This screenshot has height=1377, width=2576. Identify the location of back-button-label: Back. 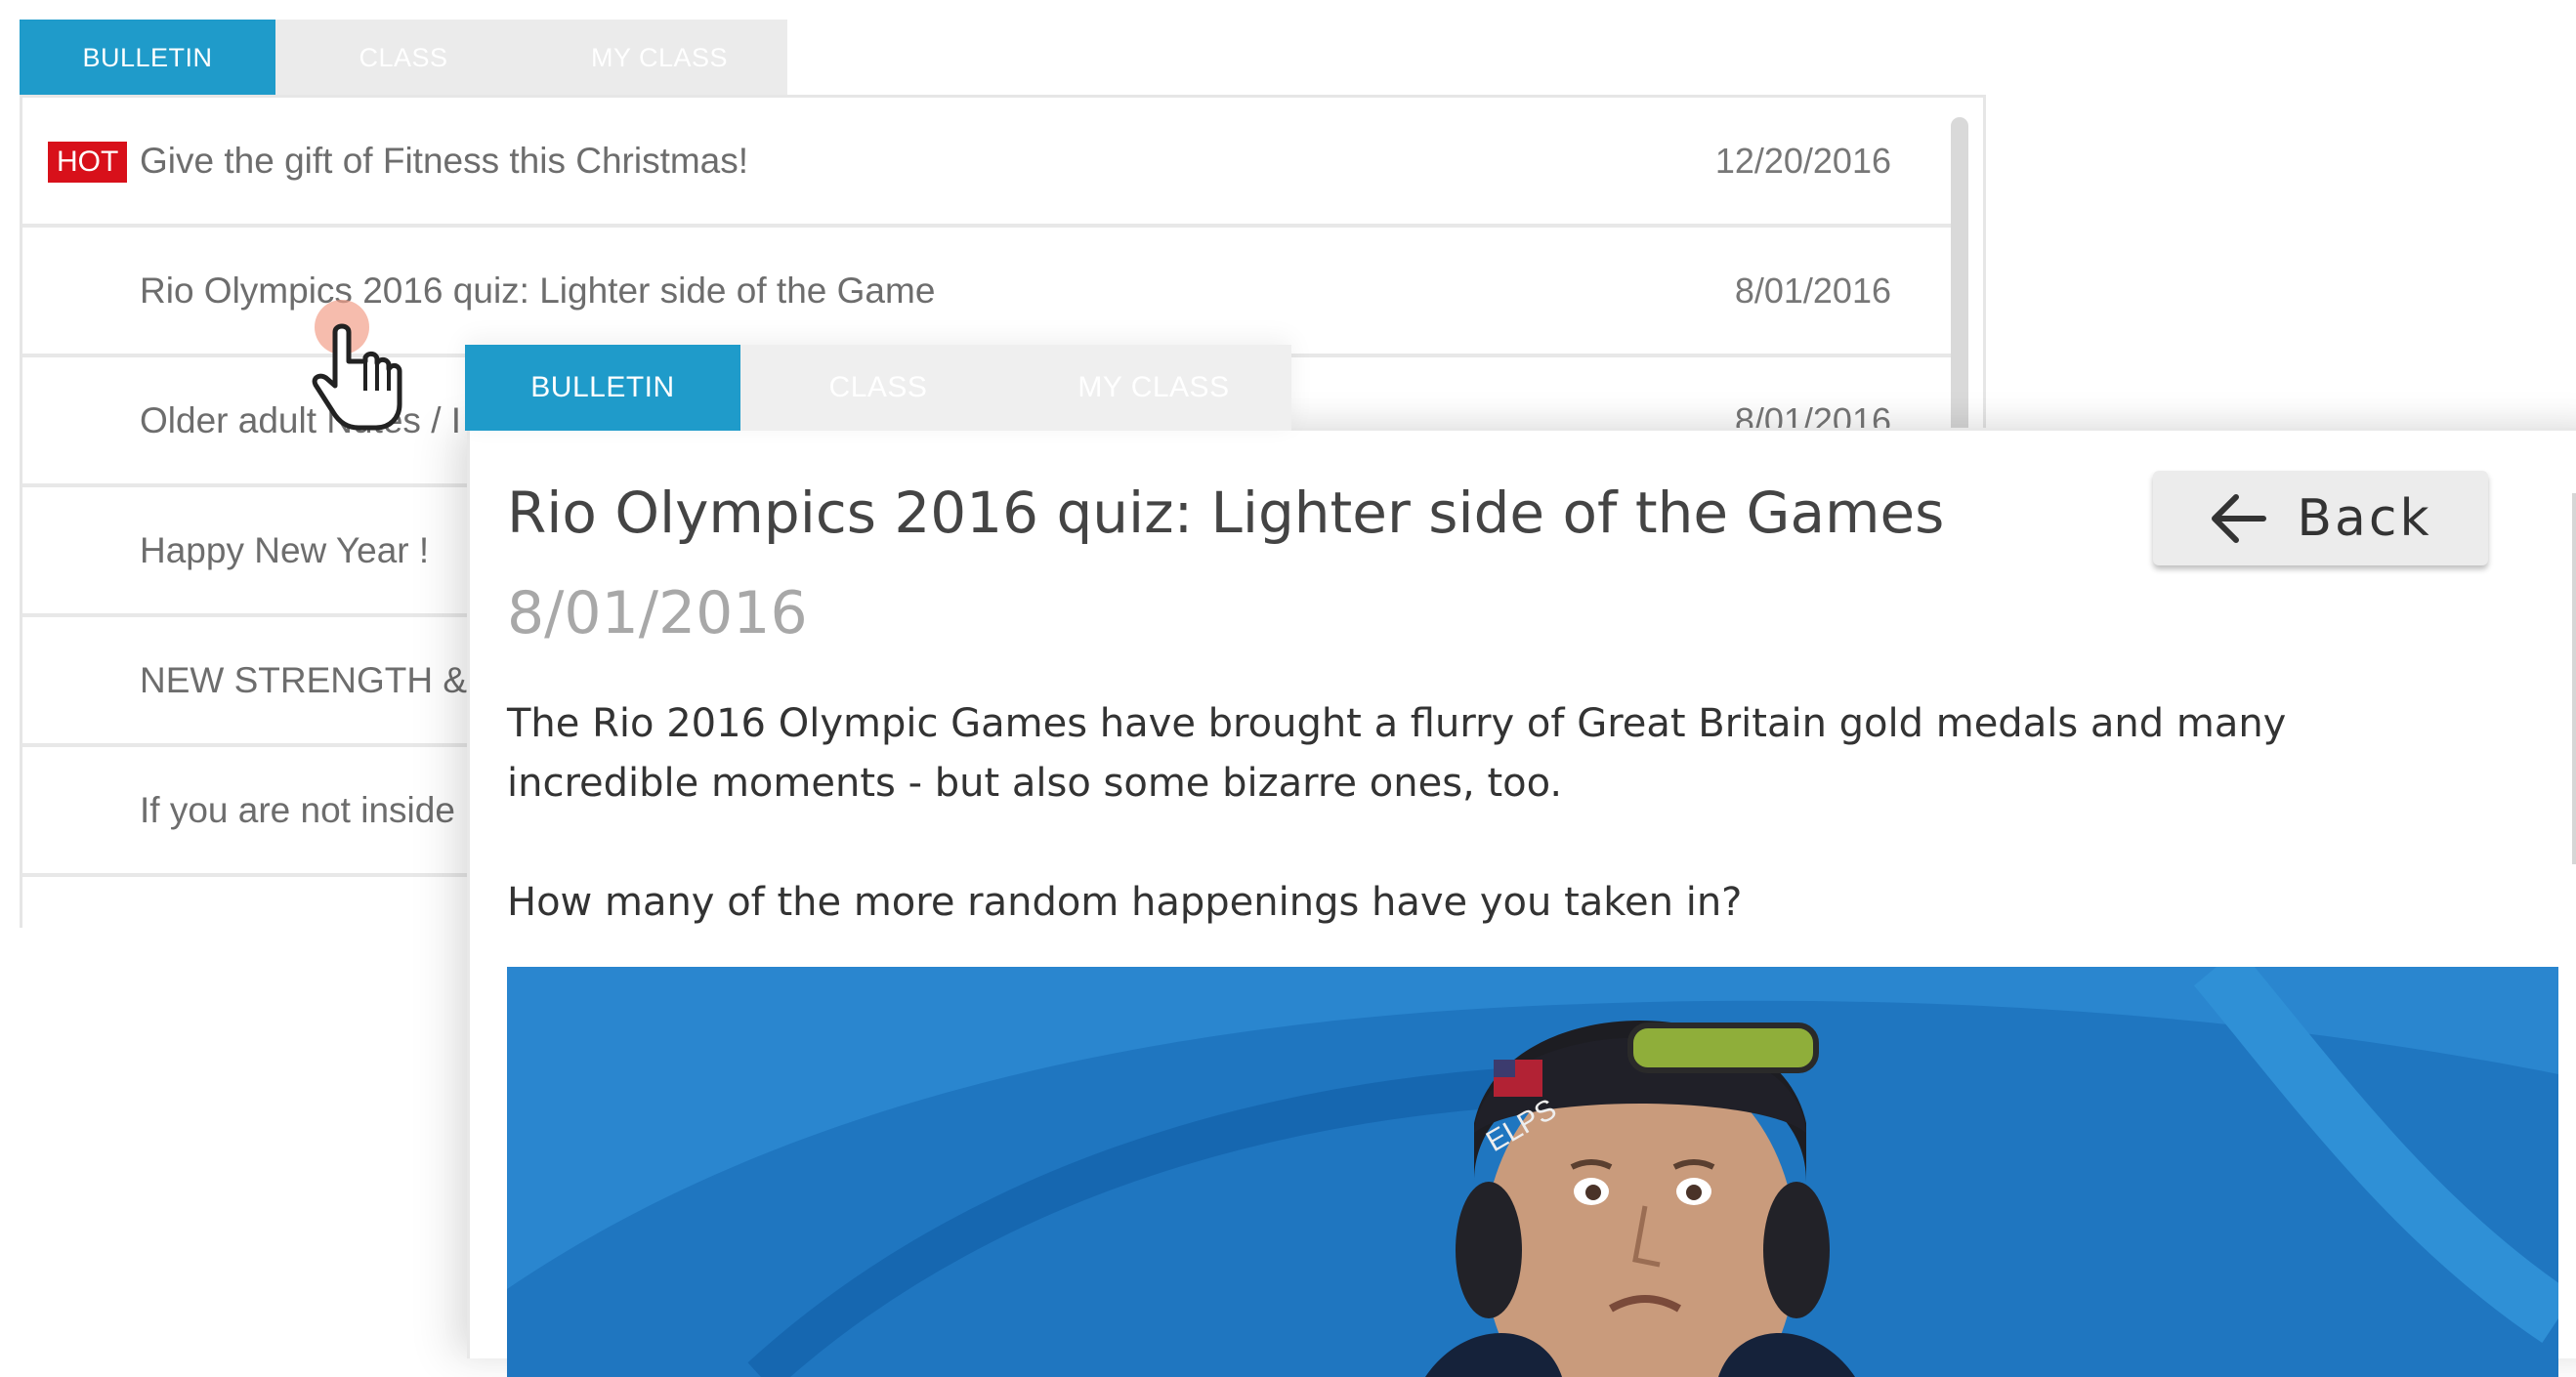
(2364, 518).